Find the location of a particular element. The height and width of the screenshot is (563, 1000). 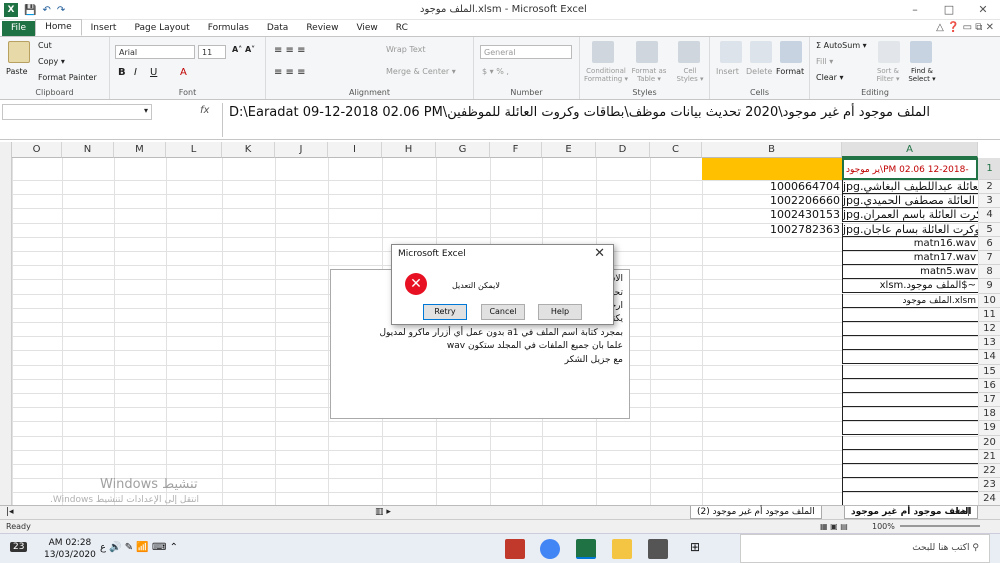

vertical-scrollbar is located at coordinates (6, 323).